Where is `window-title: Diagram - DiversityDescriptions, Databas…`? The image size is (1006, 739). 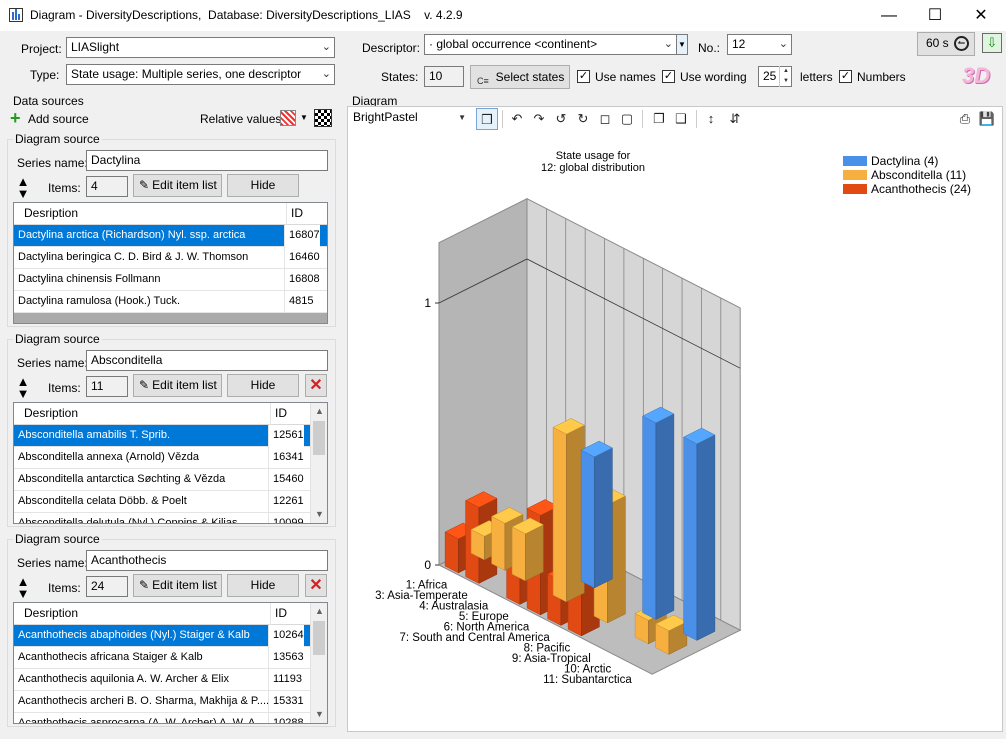
window-title: Diagram - DiversityDescriptions, Databas… is located at coordinates (246, 15).